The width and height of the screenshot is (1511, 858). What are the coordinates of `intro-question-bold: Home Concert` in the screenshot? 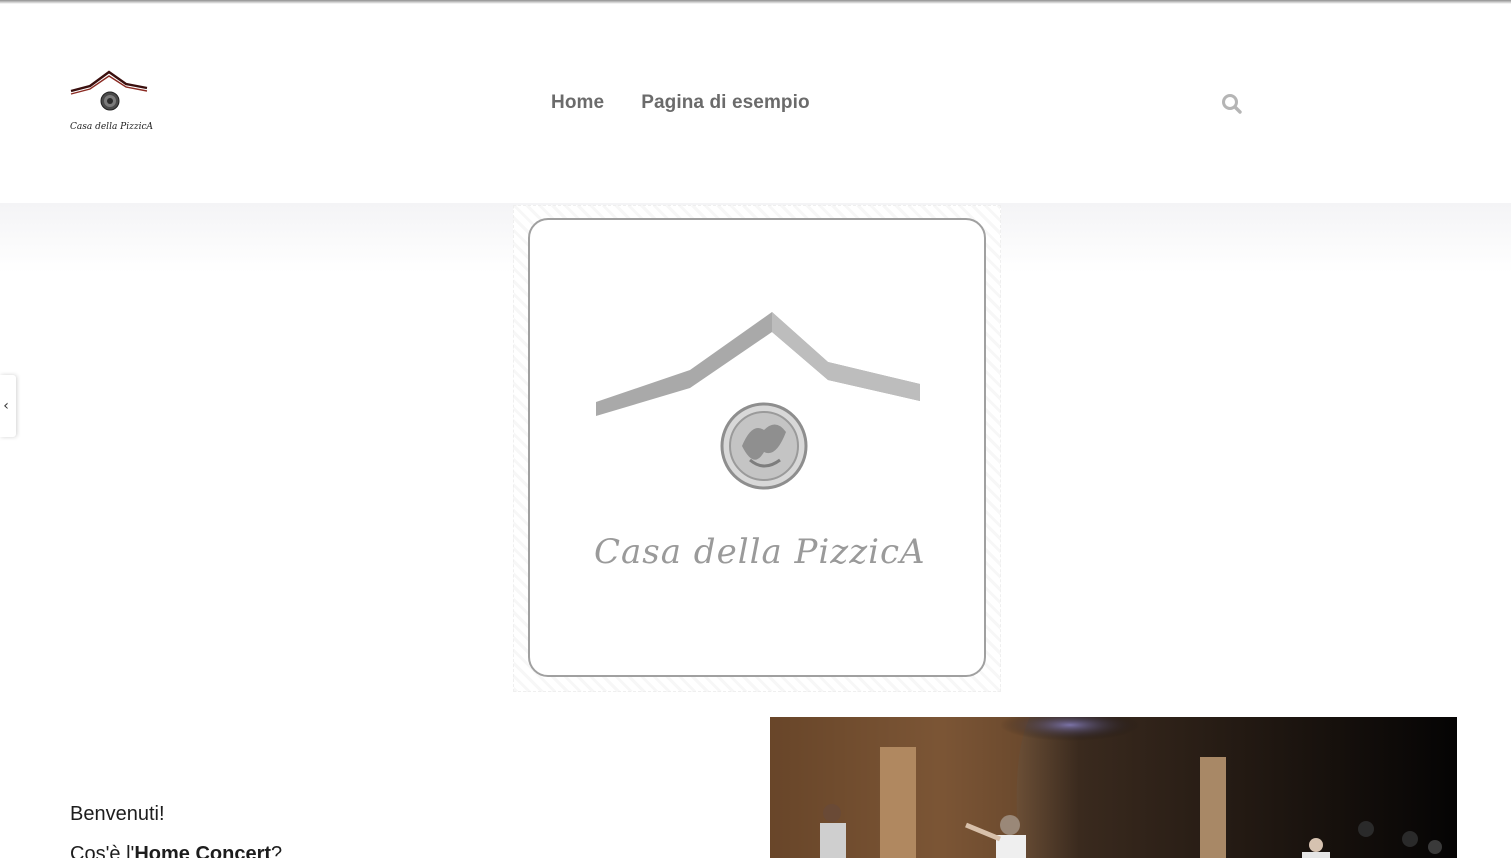 It's located at (203, 850).